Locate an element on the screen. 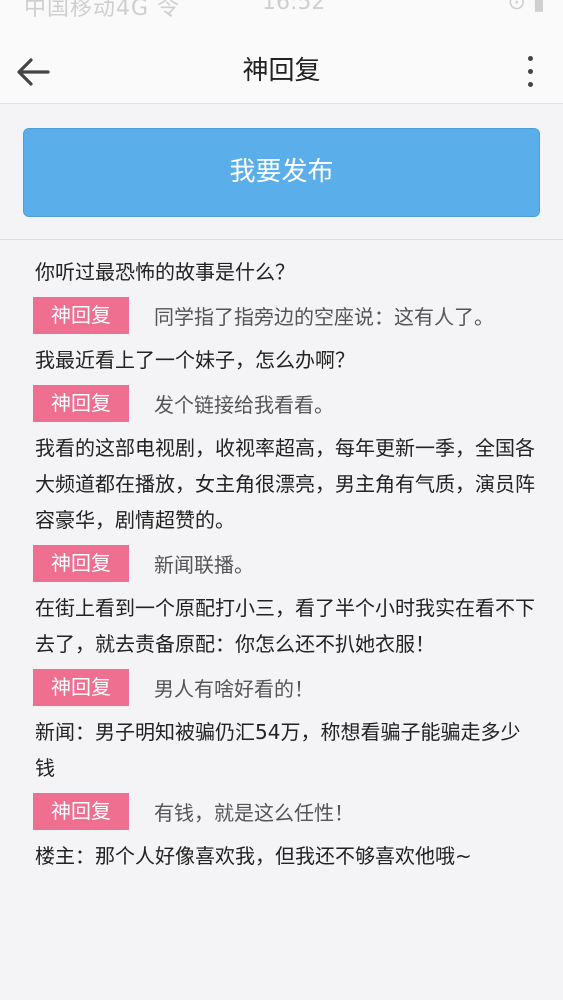 The image size is (563, 1000). answer-text: 同学指了指旁边的空座说：这有人了。 is located at coordinates (324, 317).